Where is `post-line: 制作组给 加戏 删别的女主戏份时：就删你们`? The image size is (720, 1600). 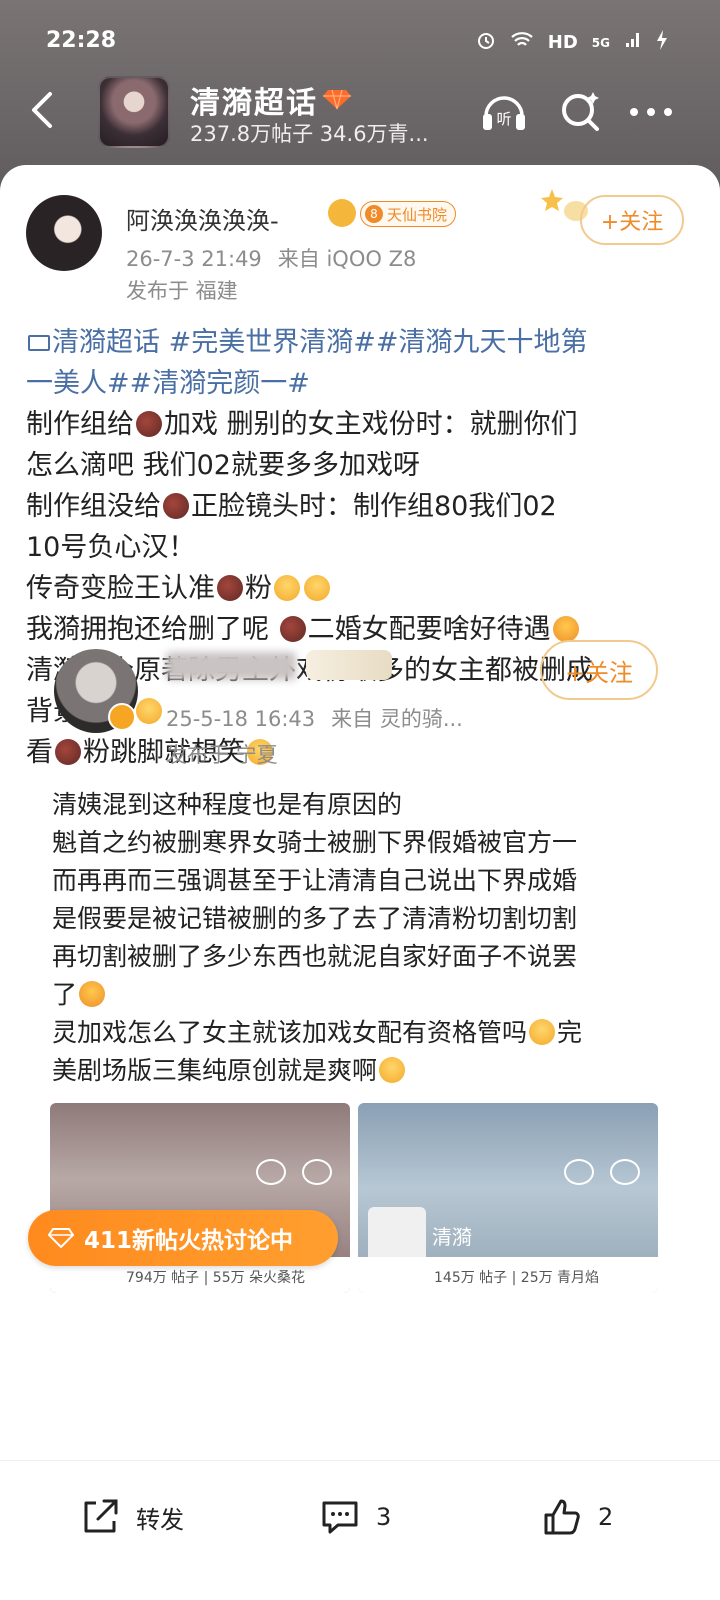
post-line: 制作组给 加戏 删别的女主戏份时：就删你们 is located at coordinates (361, 424).